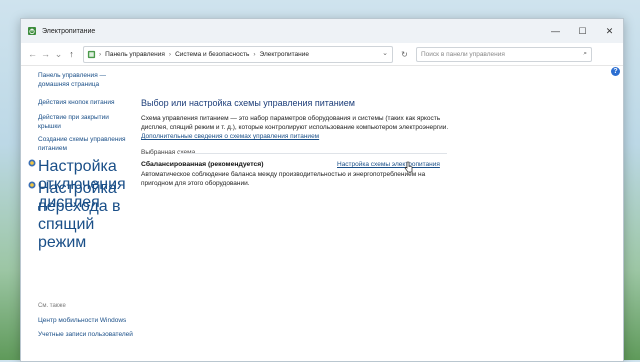  I want to click on chevron-down-icon: ⌄, so click(58, 53).